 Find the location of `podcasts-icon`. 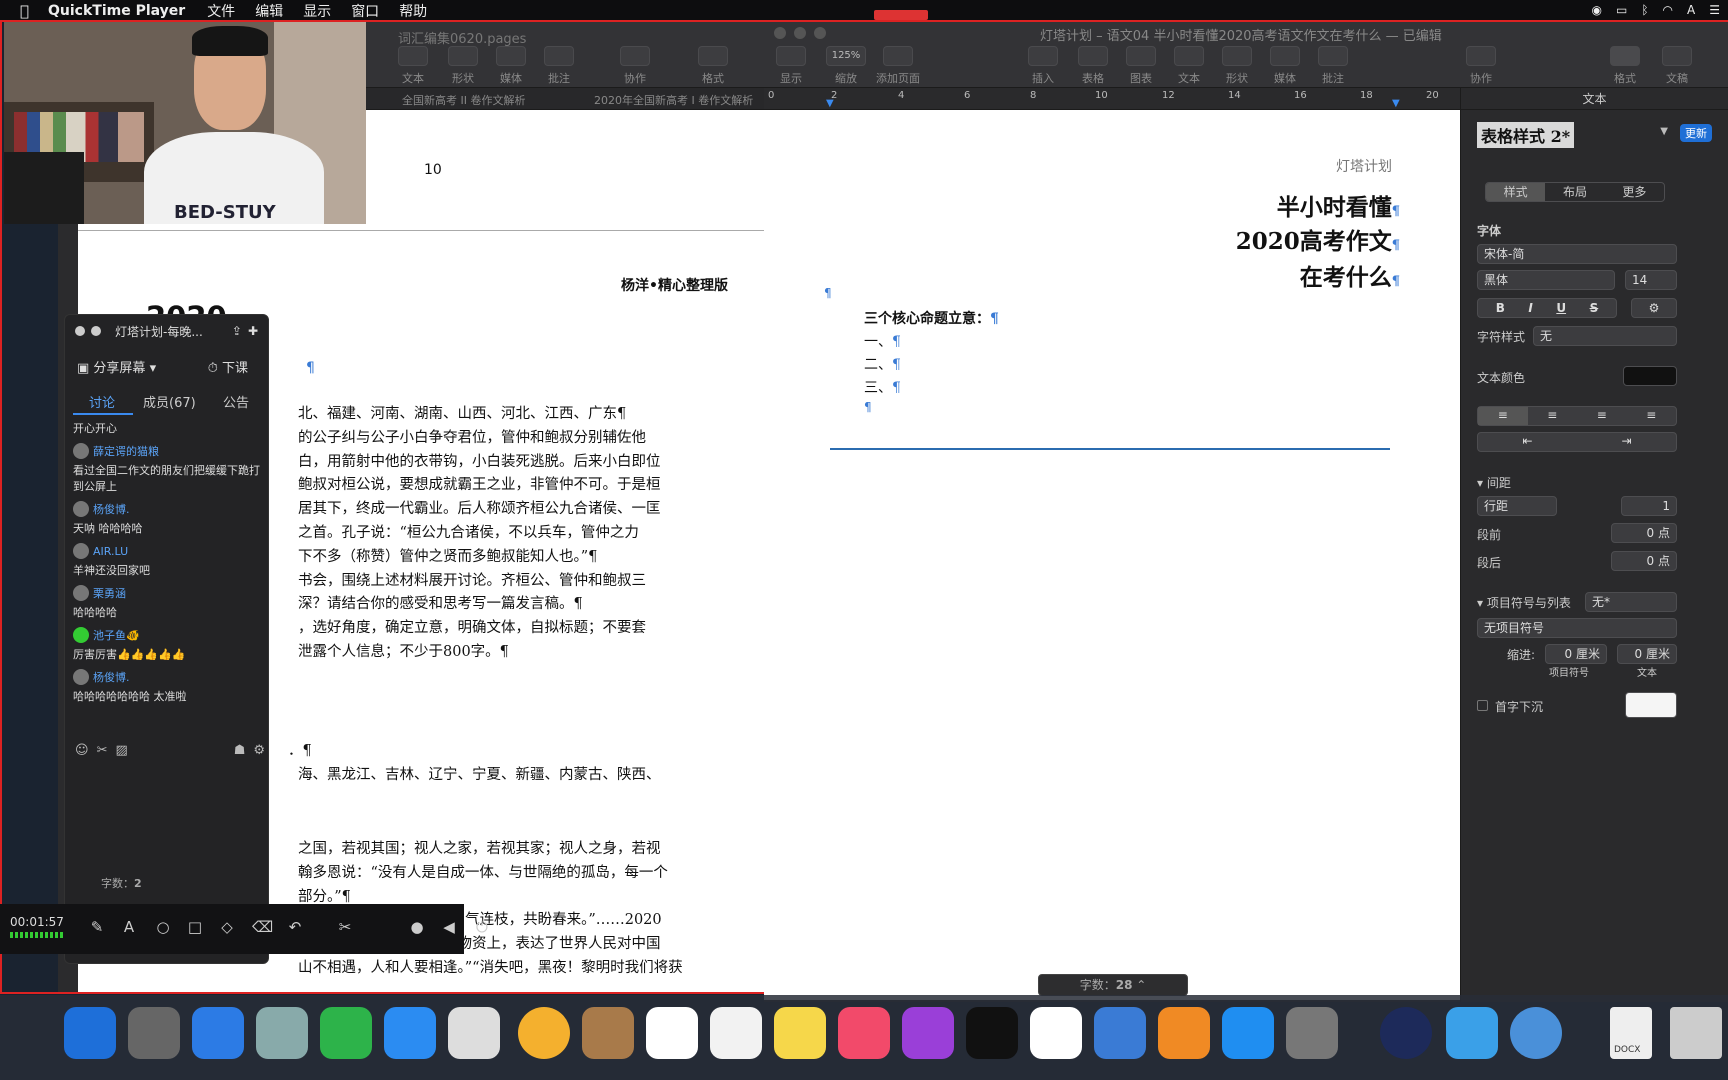

podcasts-icon is located at coordinates (928, 1033).